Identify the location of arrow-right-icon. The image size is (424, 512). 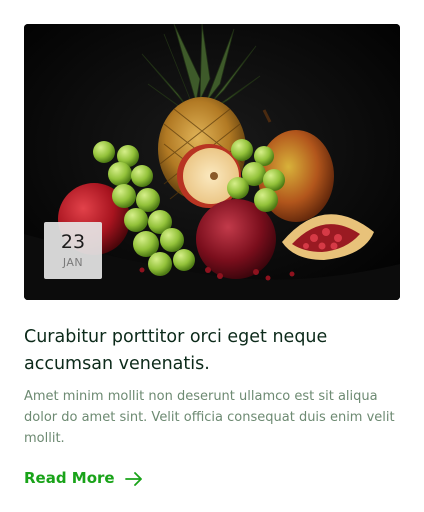
(133, 478).